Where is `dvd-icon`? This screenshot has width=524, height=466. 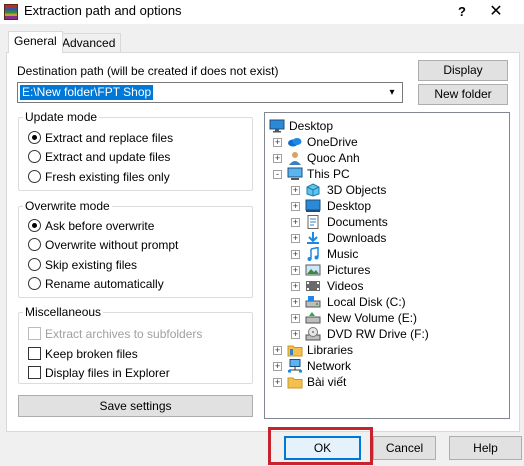 dvd-icon is located at coordinates (313, 334).